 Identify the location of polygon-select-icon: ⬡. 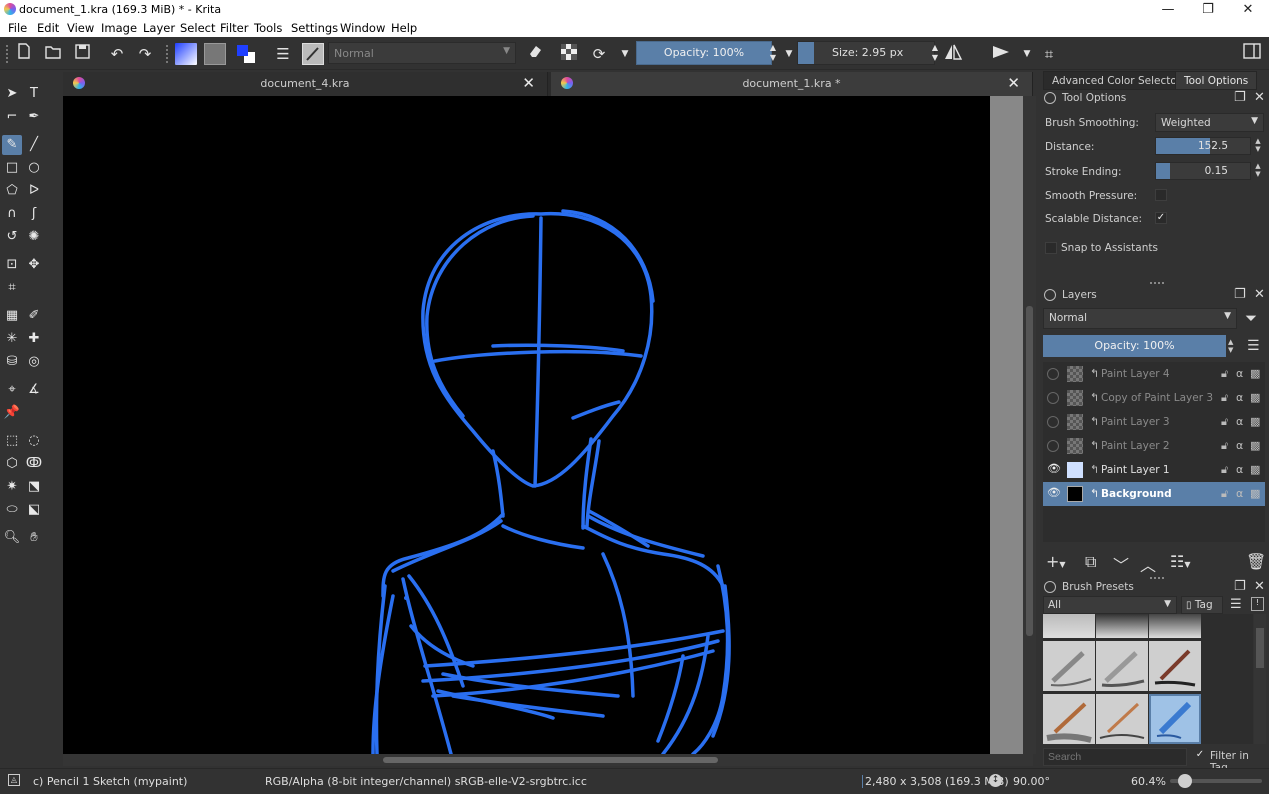
(12, 464).